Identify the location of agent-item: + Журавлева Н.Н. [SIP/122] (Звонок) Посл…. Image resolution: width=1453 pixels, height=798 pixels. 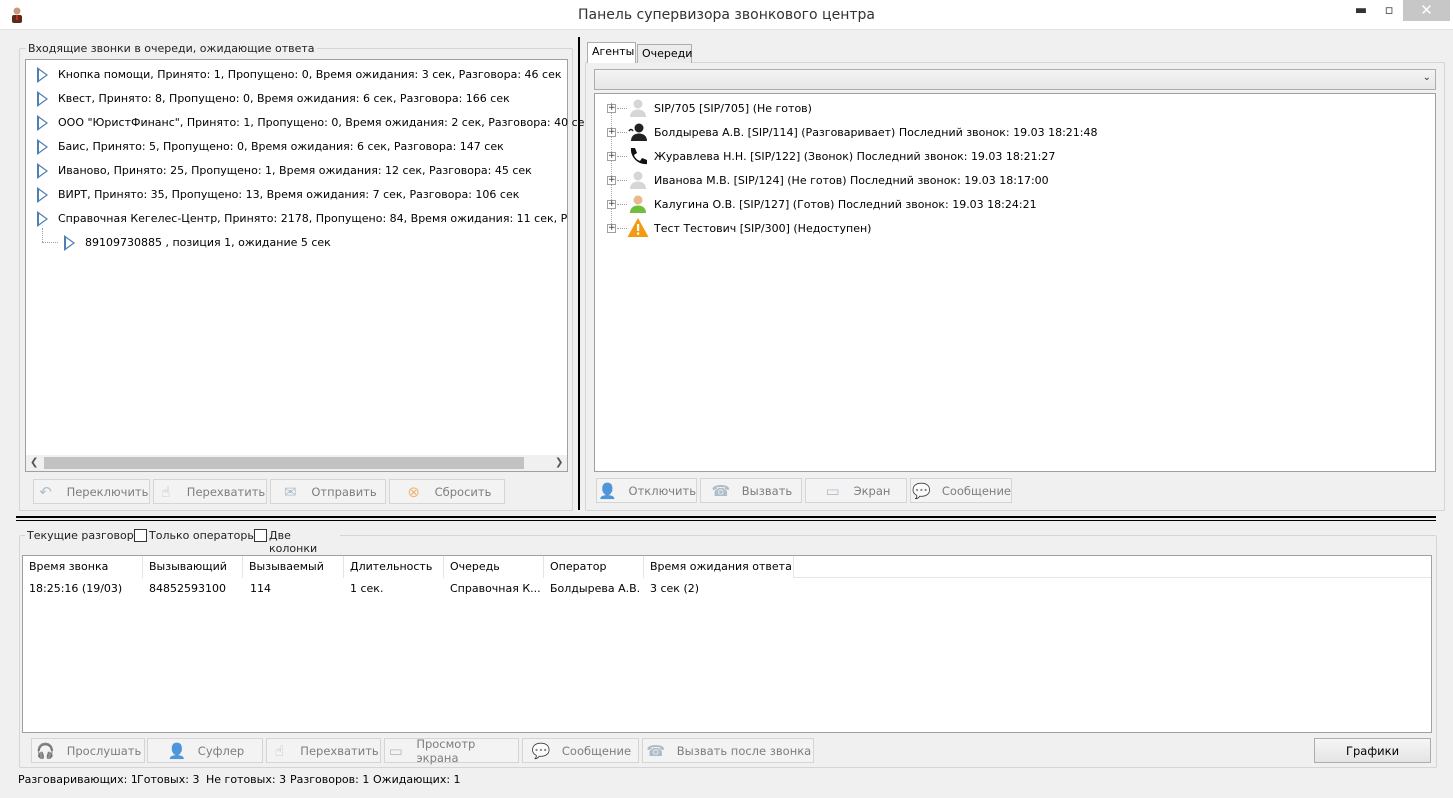
(1015, 156).